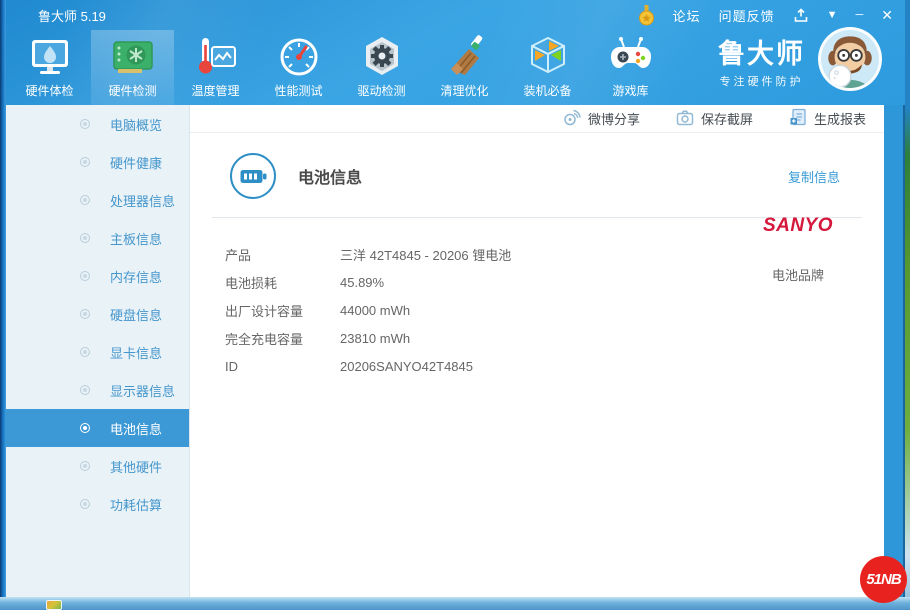 This screenshot has height=610, width=910. What do you see at coordinates (747, 15) in the screenshot?
I see `feedback-link: 问题反馈` at bounding box center [747, 15].